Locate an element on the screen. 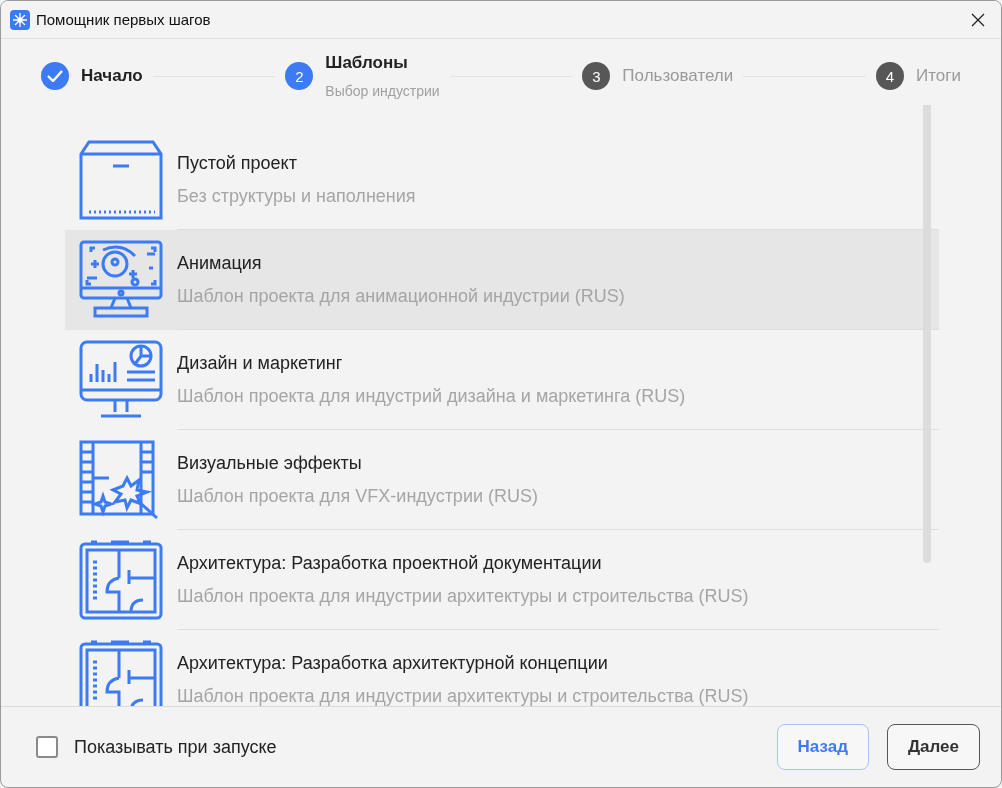 This screenshot has height=788, width=1002. window-title: Помощник первых шагов is located at coordinates (124, 19).